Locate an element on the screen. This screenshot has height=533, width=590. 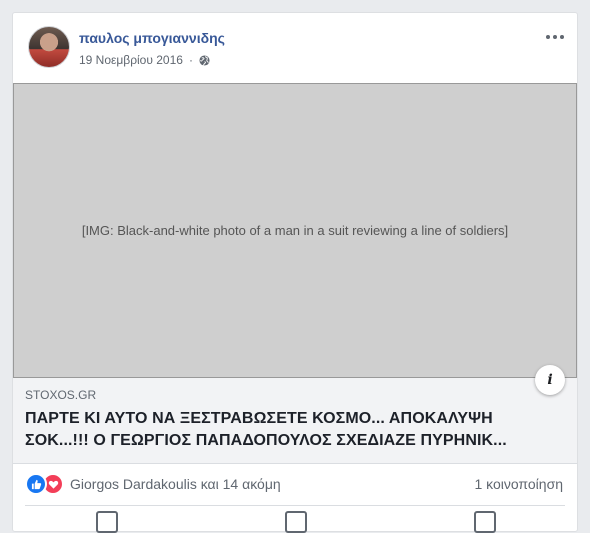
globe-icon is located at coordinates (204, 60).